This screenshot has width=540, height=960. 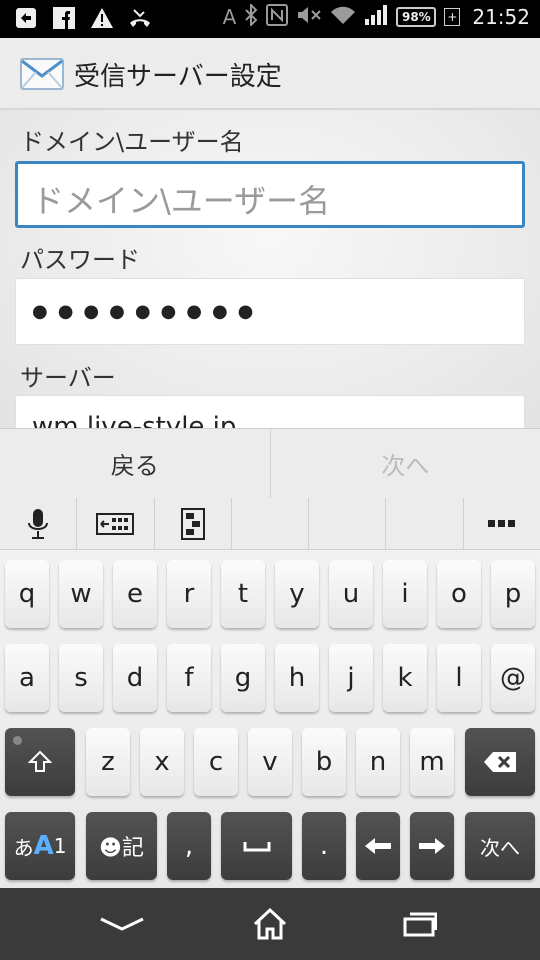 What do you see at coordinates (189, 594) in the screenshot?
I see `key-r: r` at bounding box center [189, 594].